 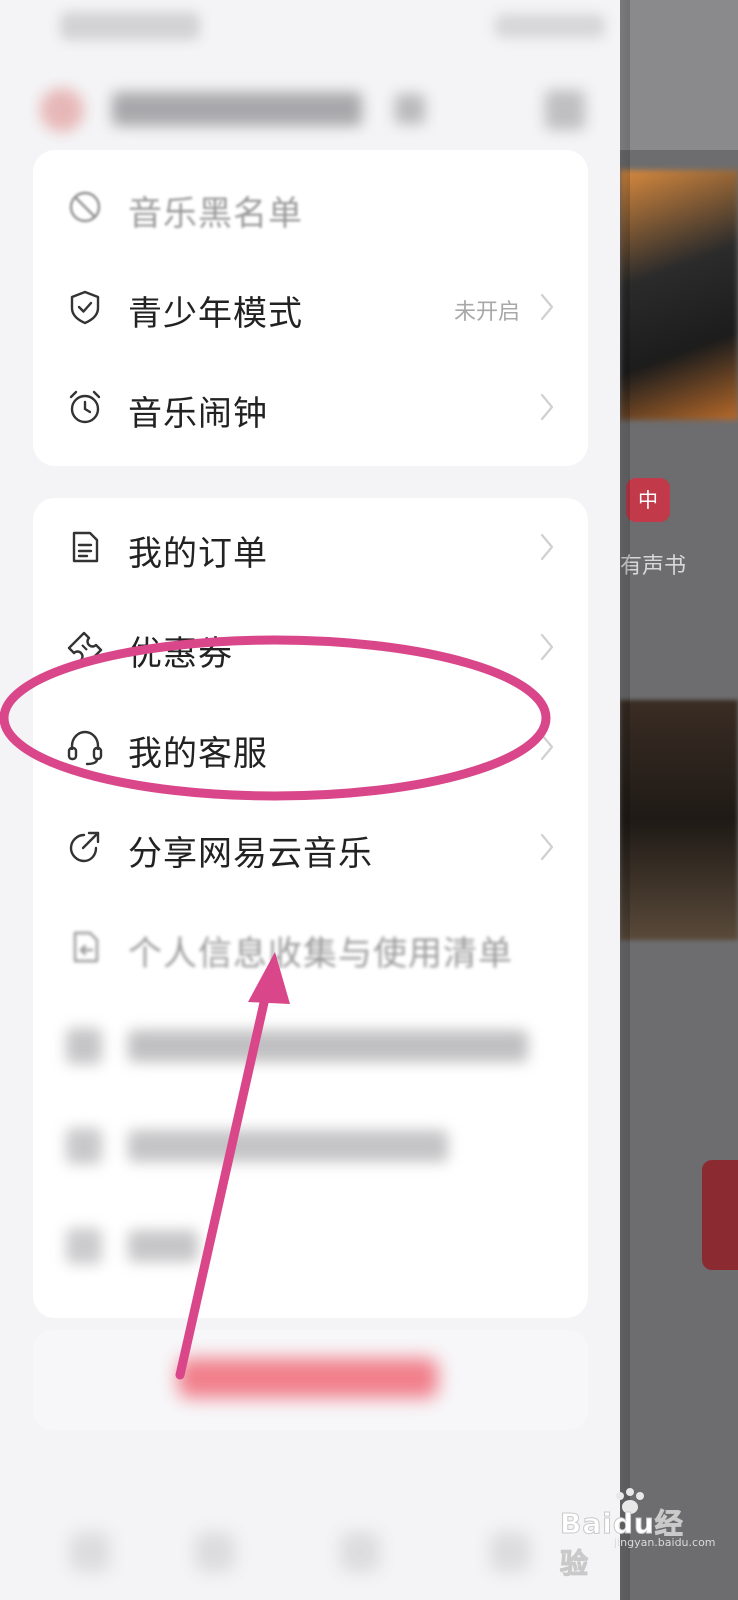 What do you see at coordinates (198, 414) in the screenshot?
I see `menu-item-label: 音乐闹钟` at bounding box center [198, 414].